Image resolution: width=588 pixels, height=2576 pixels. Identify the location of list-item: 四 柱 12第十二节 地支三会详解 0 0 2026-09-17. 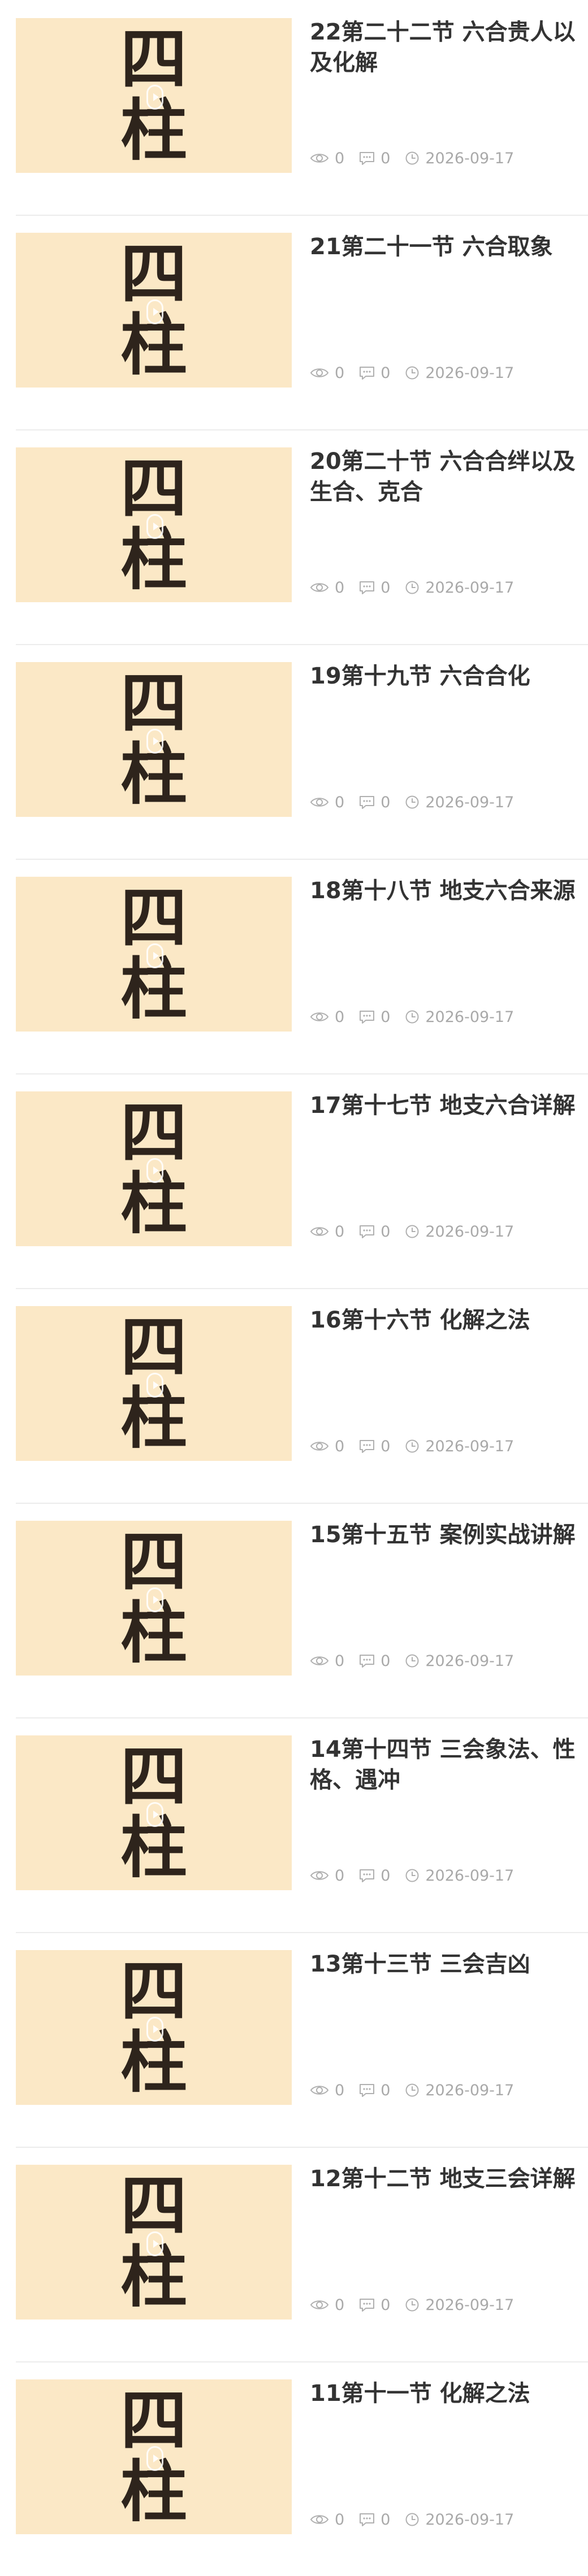
(294, 2254).